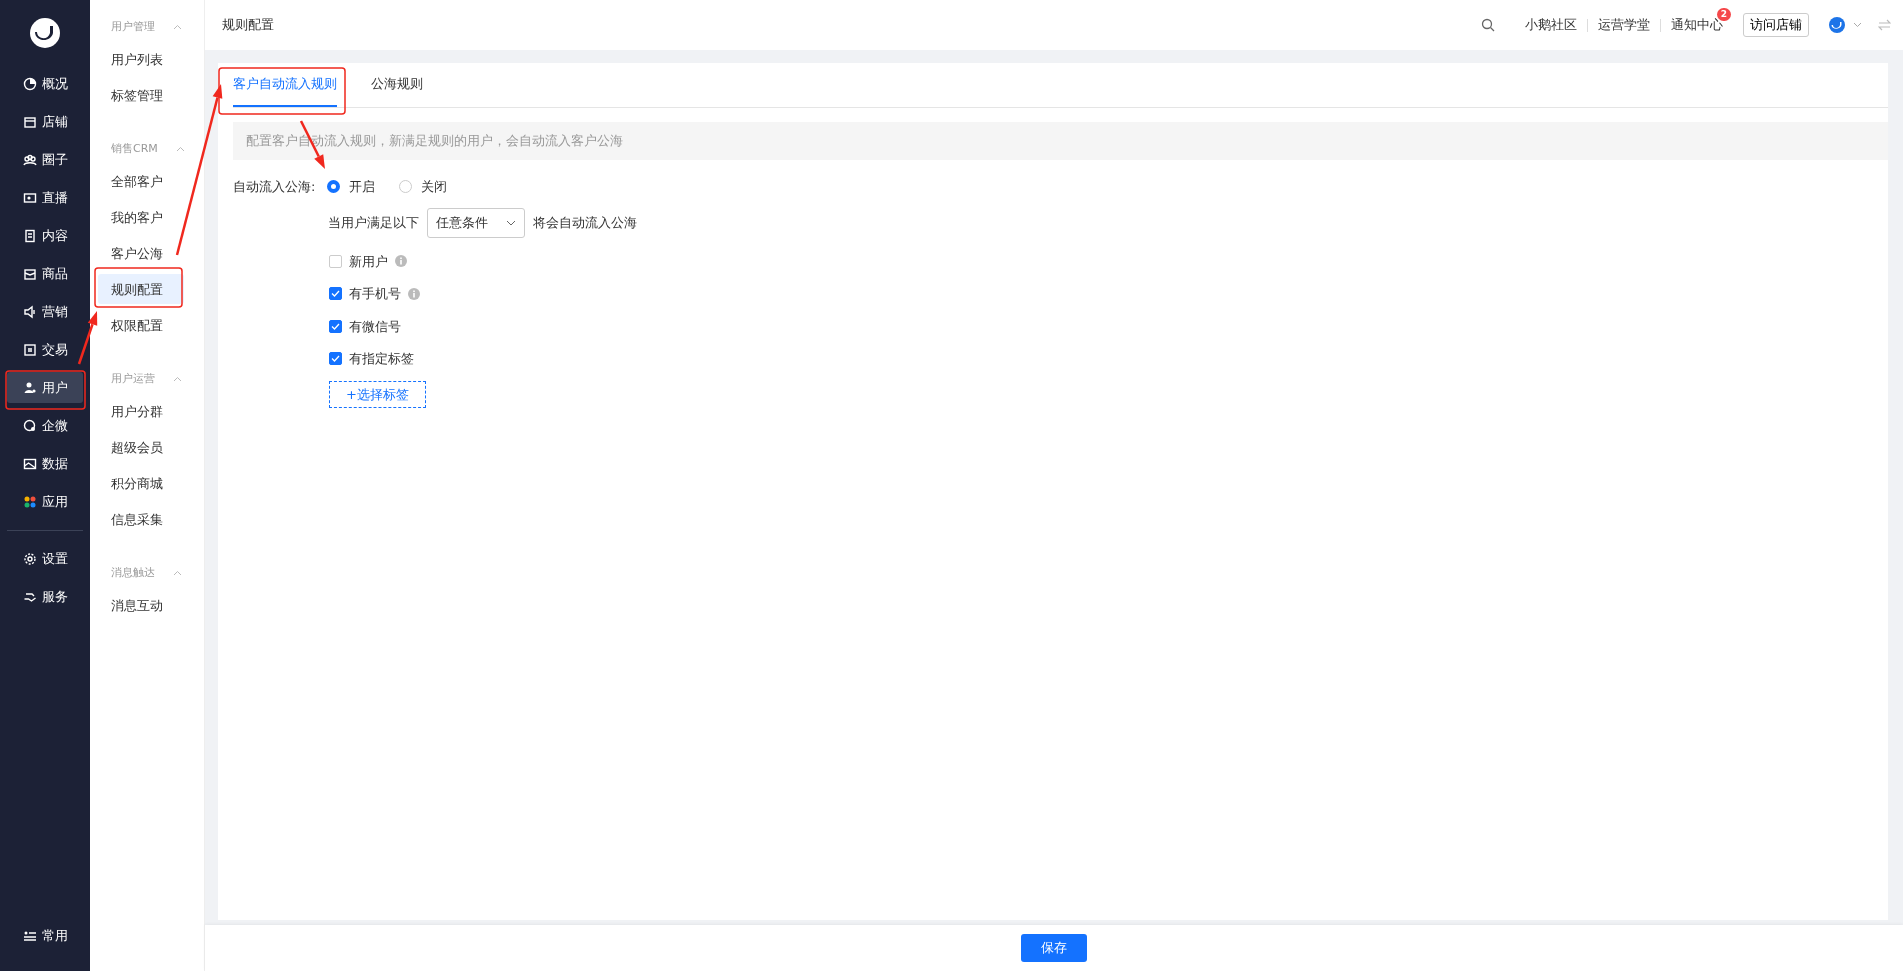 The image size is (1903, 971). I want to click on subnav-item: 标签管理, so click(141, 95).